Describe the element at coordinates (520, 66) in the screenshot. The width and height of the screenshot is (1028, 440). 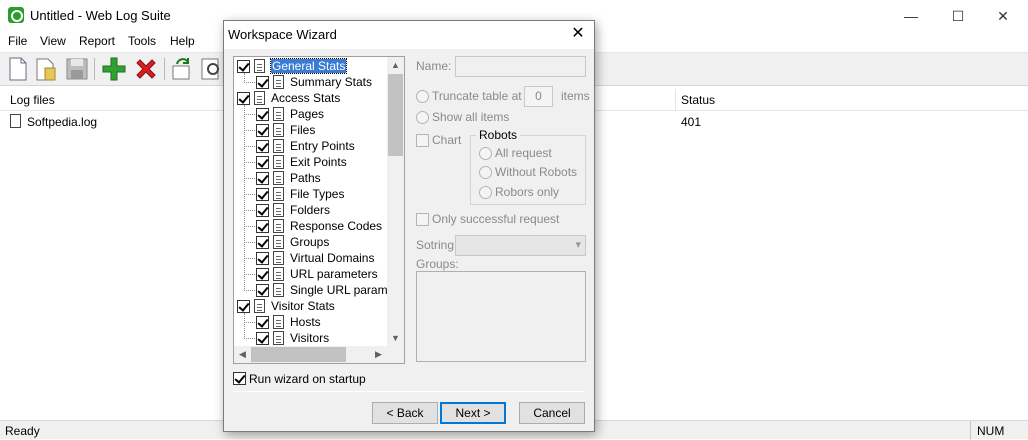
I see `name-input` at that location.